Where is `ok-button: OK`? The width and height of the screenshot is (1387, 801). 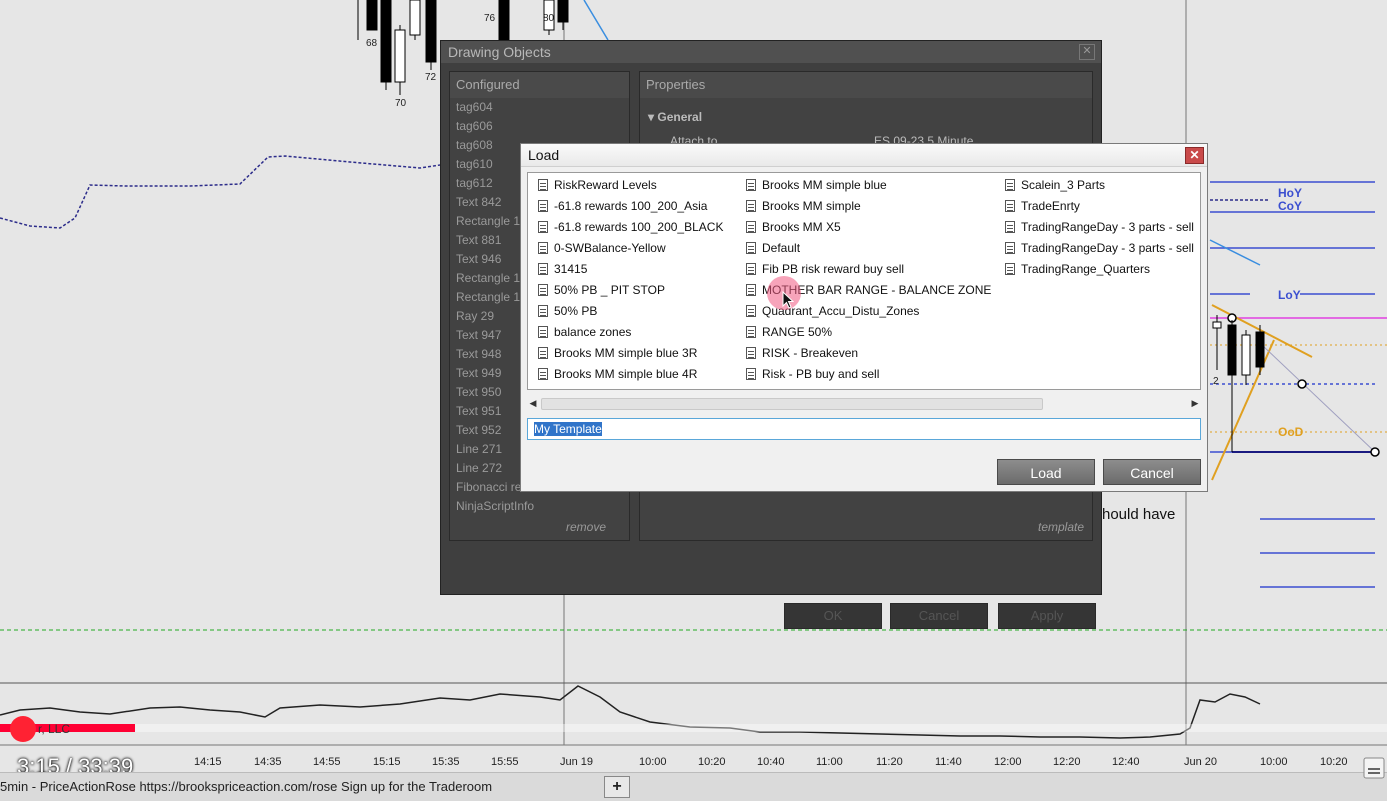 ok-button: OK is located at coordinates (833, 616).